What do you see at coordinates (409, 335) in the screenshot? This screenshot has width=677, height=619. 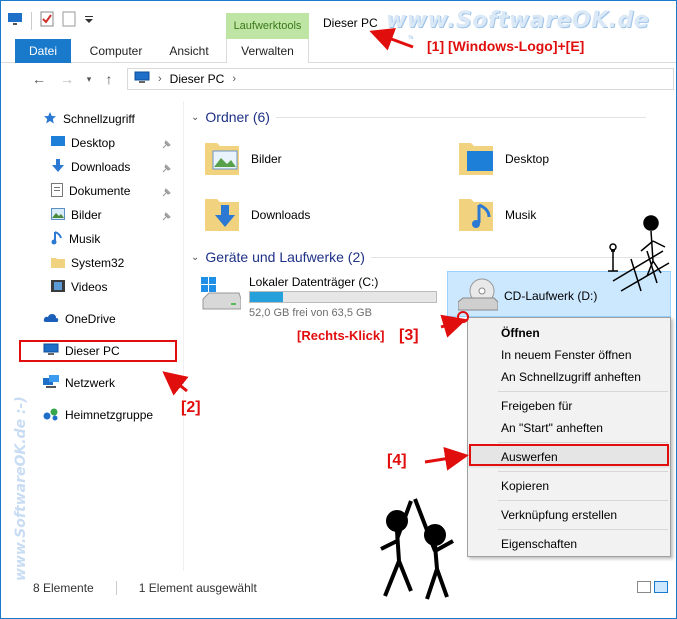 I see `annotation-label-3: [3]` at bounding box center [409, 335].